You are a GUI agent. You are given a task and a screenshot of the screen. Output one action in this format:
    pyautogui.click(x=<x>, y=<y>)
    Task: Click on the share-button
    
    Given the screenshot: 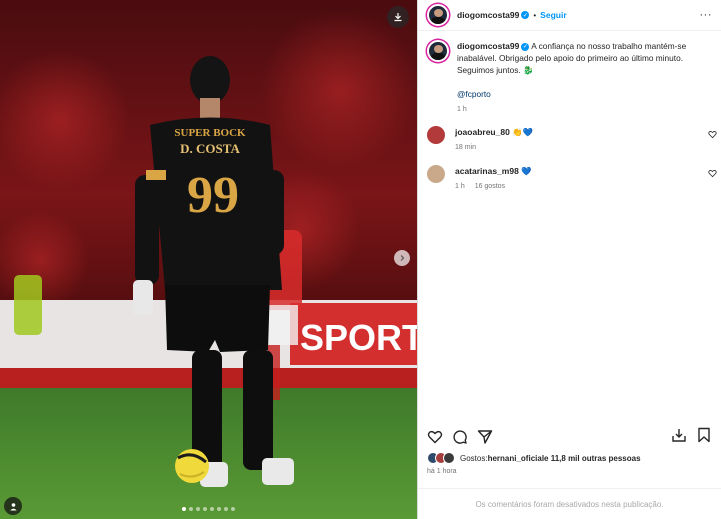 What is the action you would take?
    pyautogui.click(x=485, y=437)
    